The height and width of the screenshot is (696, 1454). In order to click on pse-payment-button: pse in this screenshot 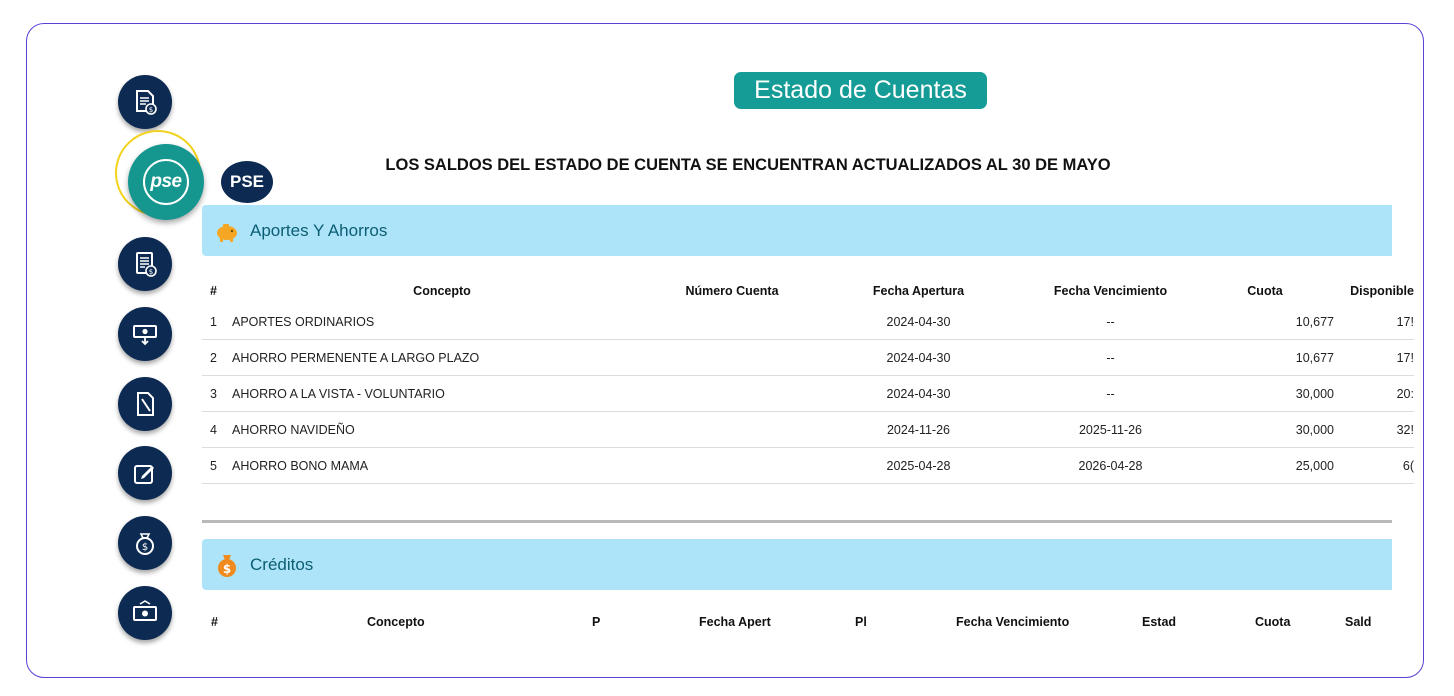, I will do `click(166, 182)`.